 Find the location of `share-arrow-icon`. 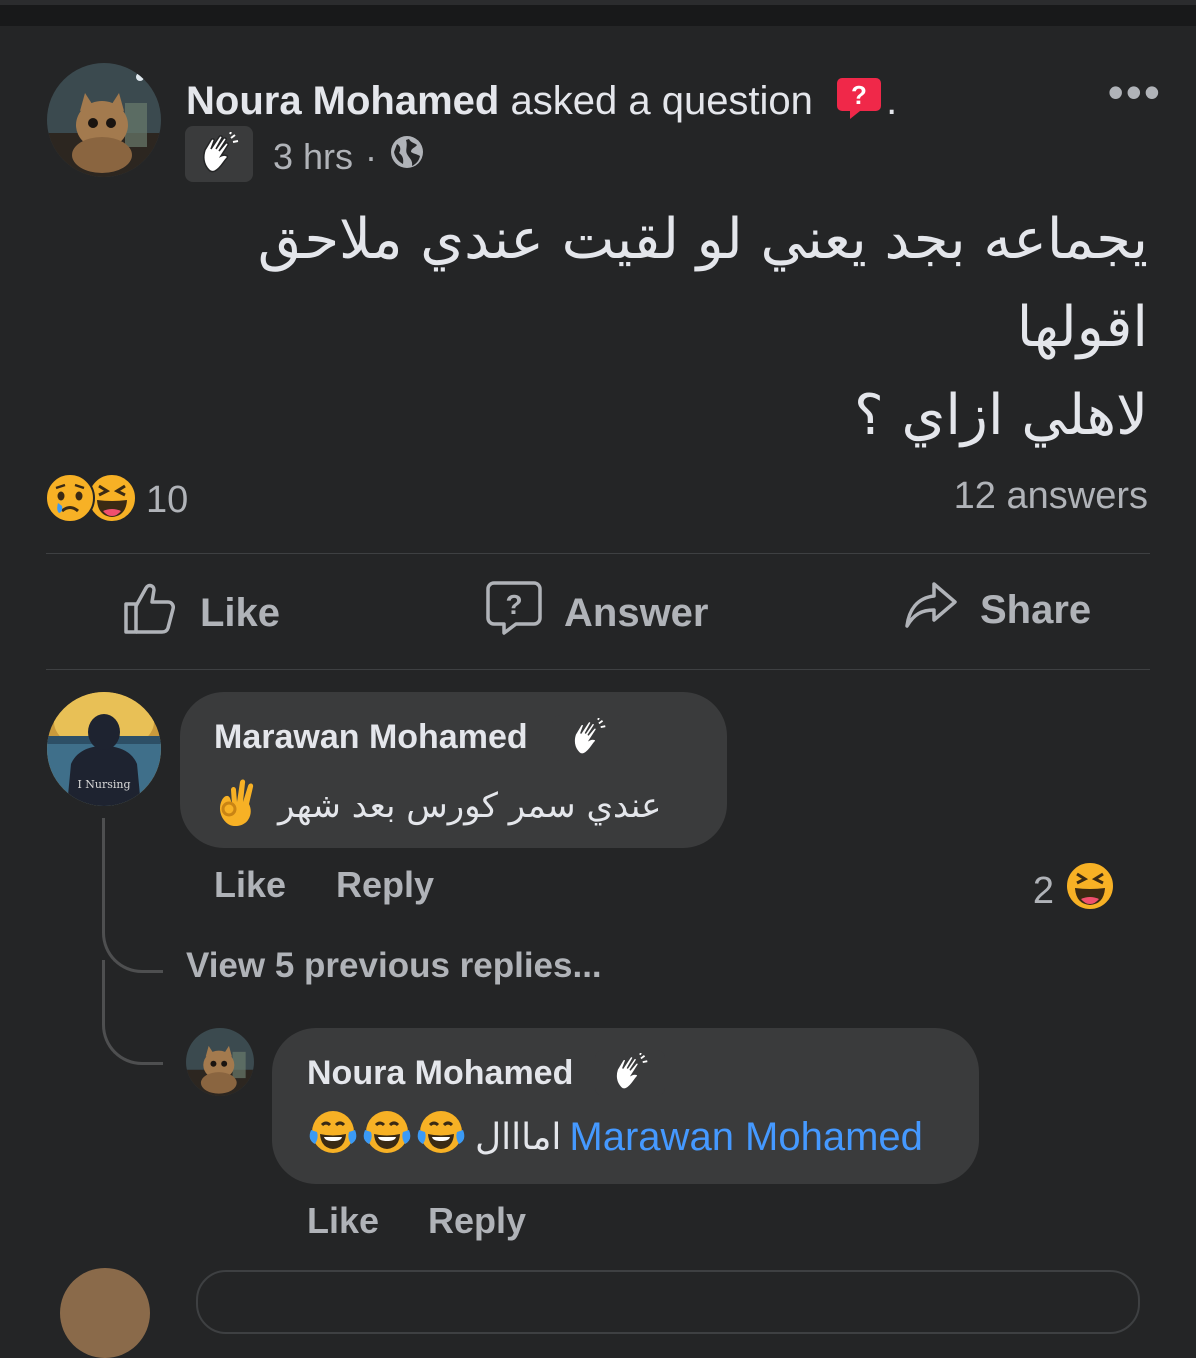

share-arrow-icon is located at coordinates (931, 610).